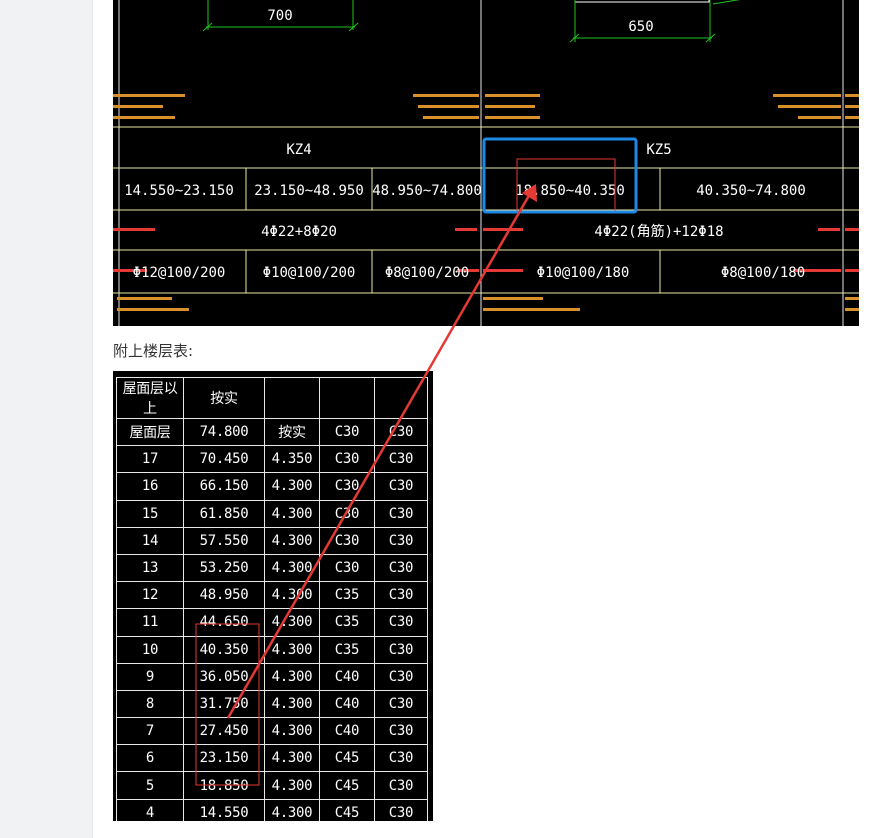  I want to click on floor-table-row: 9 36.050 4.300 C40 C30, so click(272, 676).